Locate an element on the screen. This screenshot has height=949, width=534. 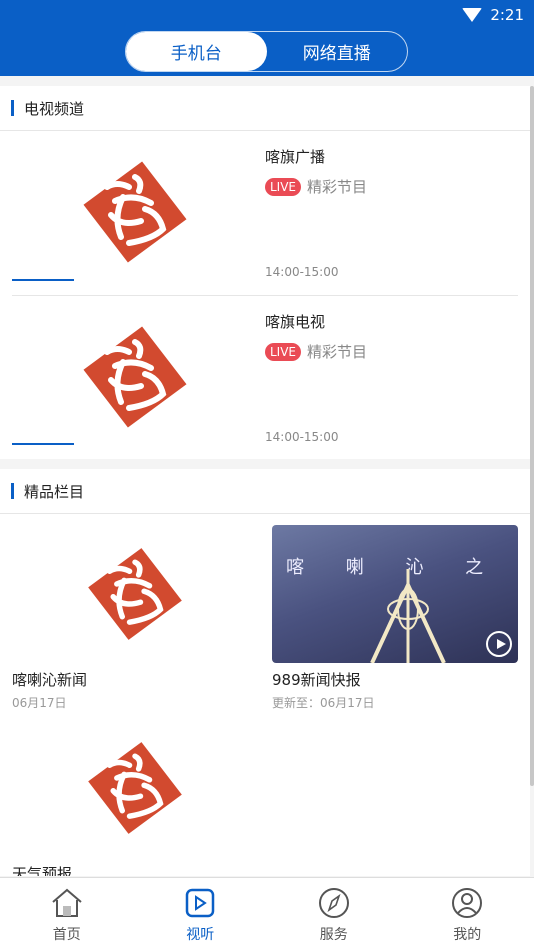
nav-label: 我的 is located at coordinates (467, 935).